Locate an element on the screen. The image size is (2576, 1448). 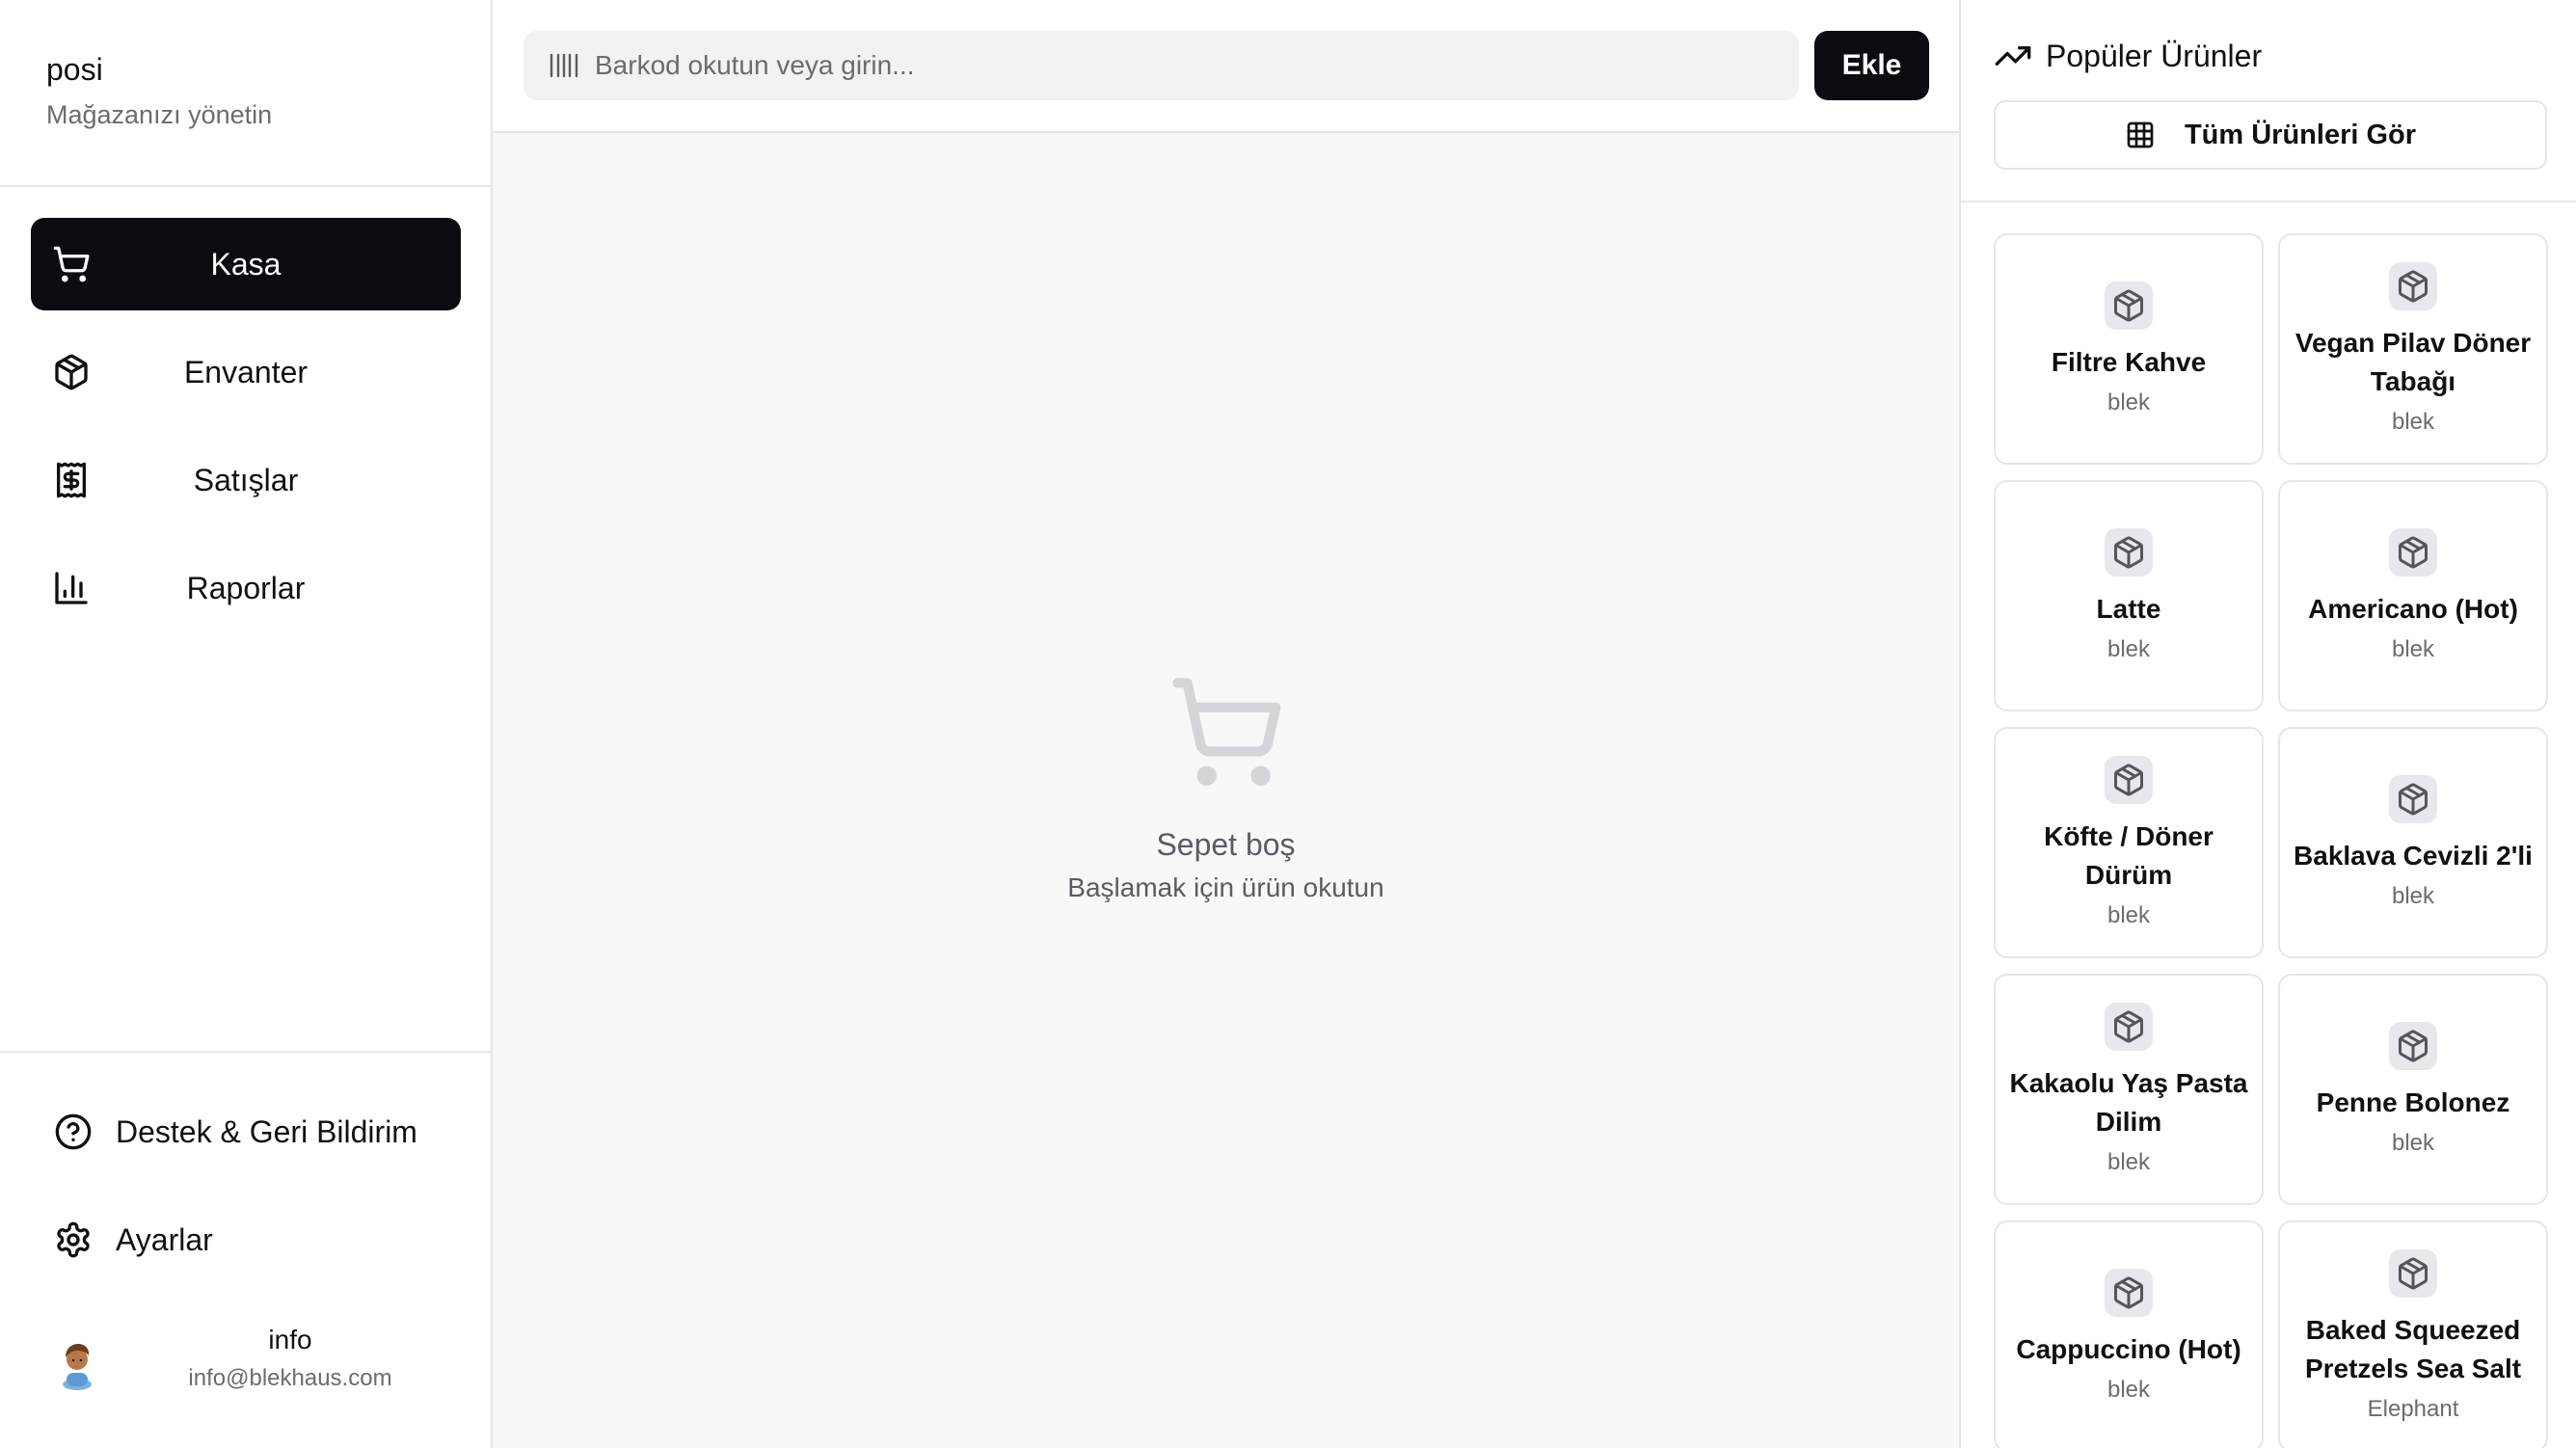
product-card-content: Cappuccino (Hot) blek is located at coordinates (2129, 1335).